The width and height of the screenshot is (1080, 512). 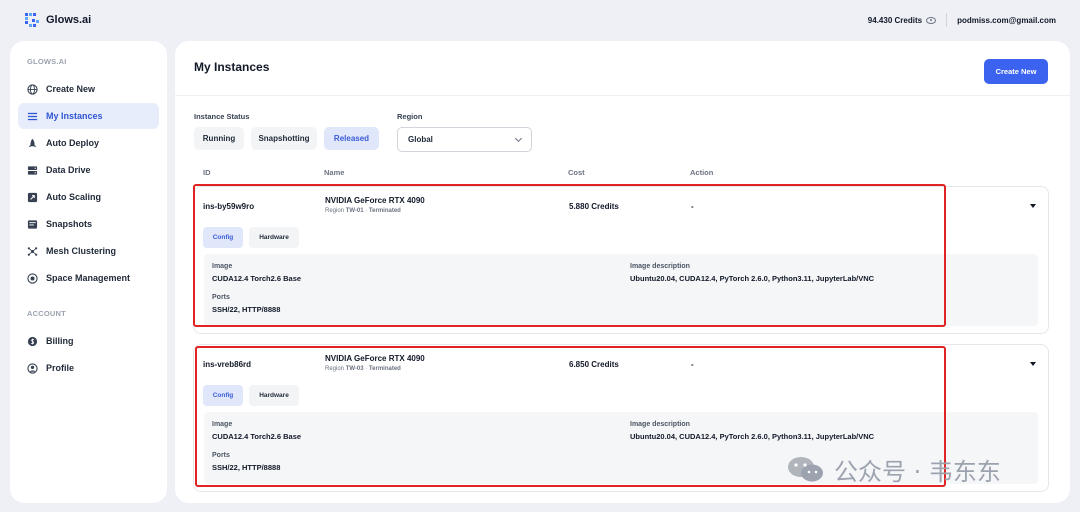 I want to click on sidebar-item-label: Mesh Clustering, so click(x=81, y=251).